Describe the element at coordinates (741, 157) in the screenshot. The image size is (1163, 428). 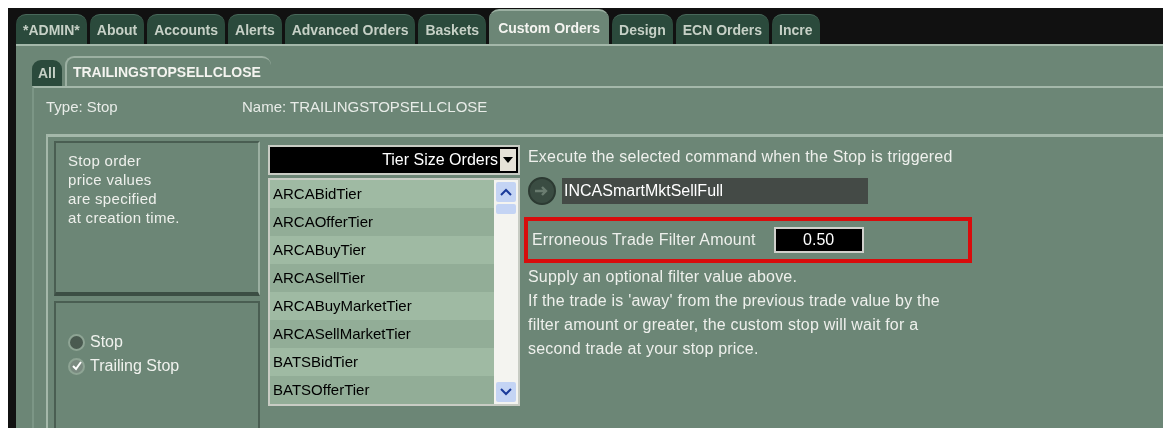
I see `instruction-text: Execute the selected command when the Stop is triggered` at that location.